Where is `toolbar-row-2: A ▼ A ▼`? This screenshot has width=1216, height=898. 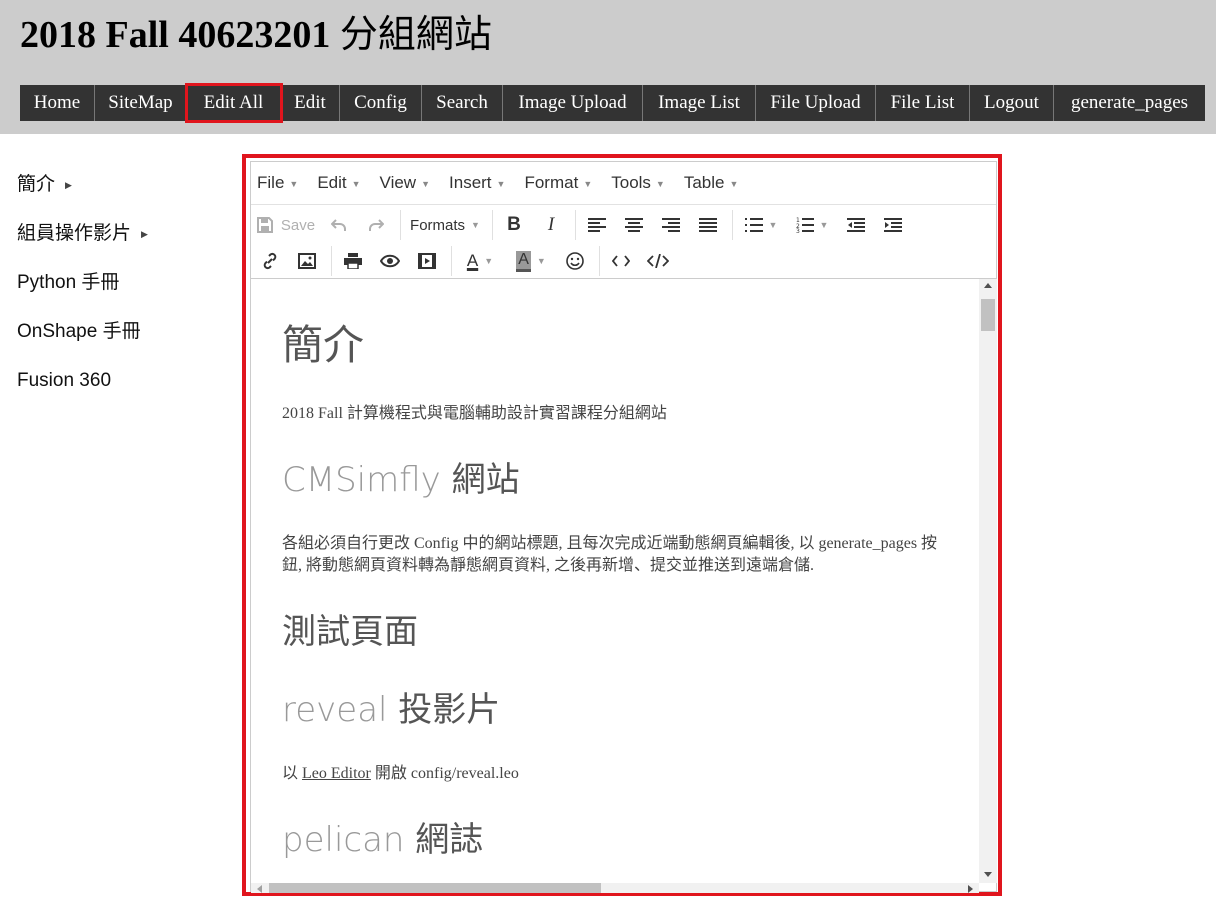
toolbar-row-2: A ▼ A ▼ is located at coordinates (467, 261).